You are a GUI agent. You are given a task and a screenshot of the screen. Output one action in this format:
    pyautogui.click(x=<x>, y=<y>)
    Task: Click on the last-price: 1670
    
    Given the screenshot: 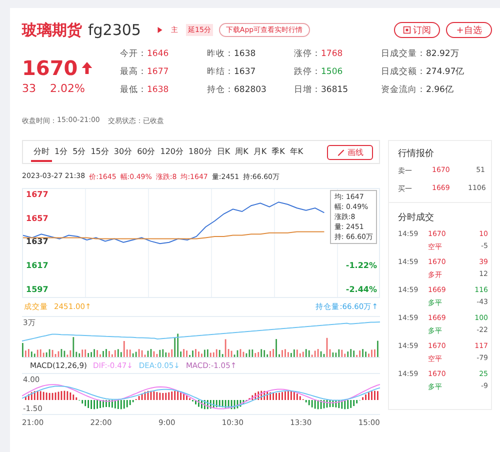 What is the action you would take?
    pyautogui.click(x=50, y=68)
    